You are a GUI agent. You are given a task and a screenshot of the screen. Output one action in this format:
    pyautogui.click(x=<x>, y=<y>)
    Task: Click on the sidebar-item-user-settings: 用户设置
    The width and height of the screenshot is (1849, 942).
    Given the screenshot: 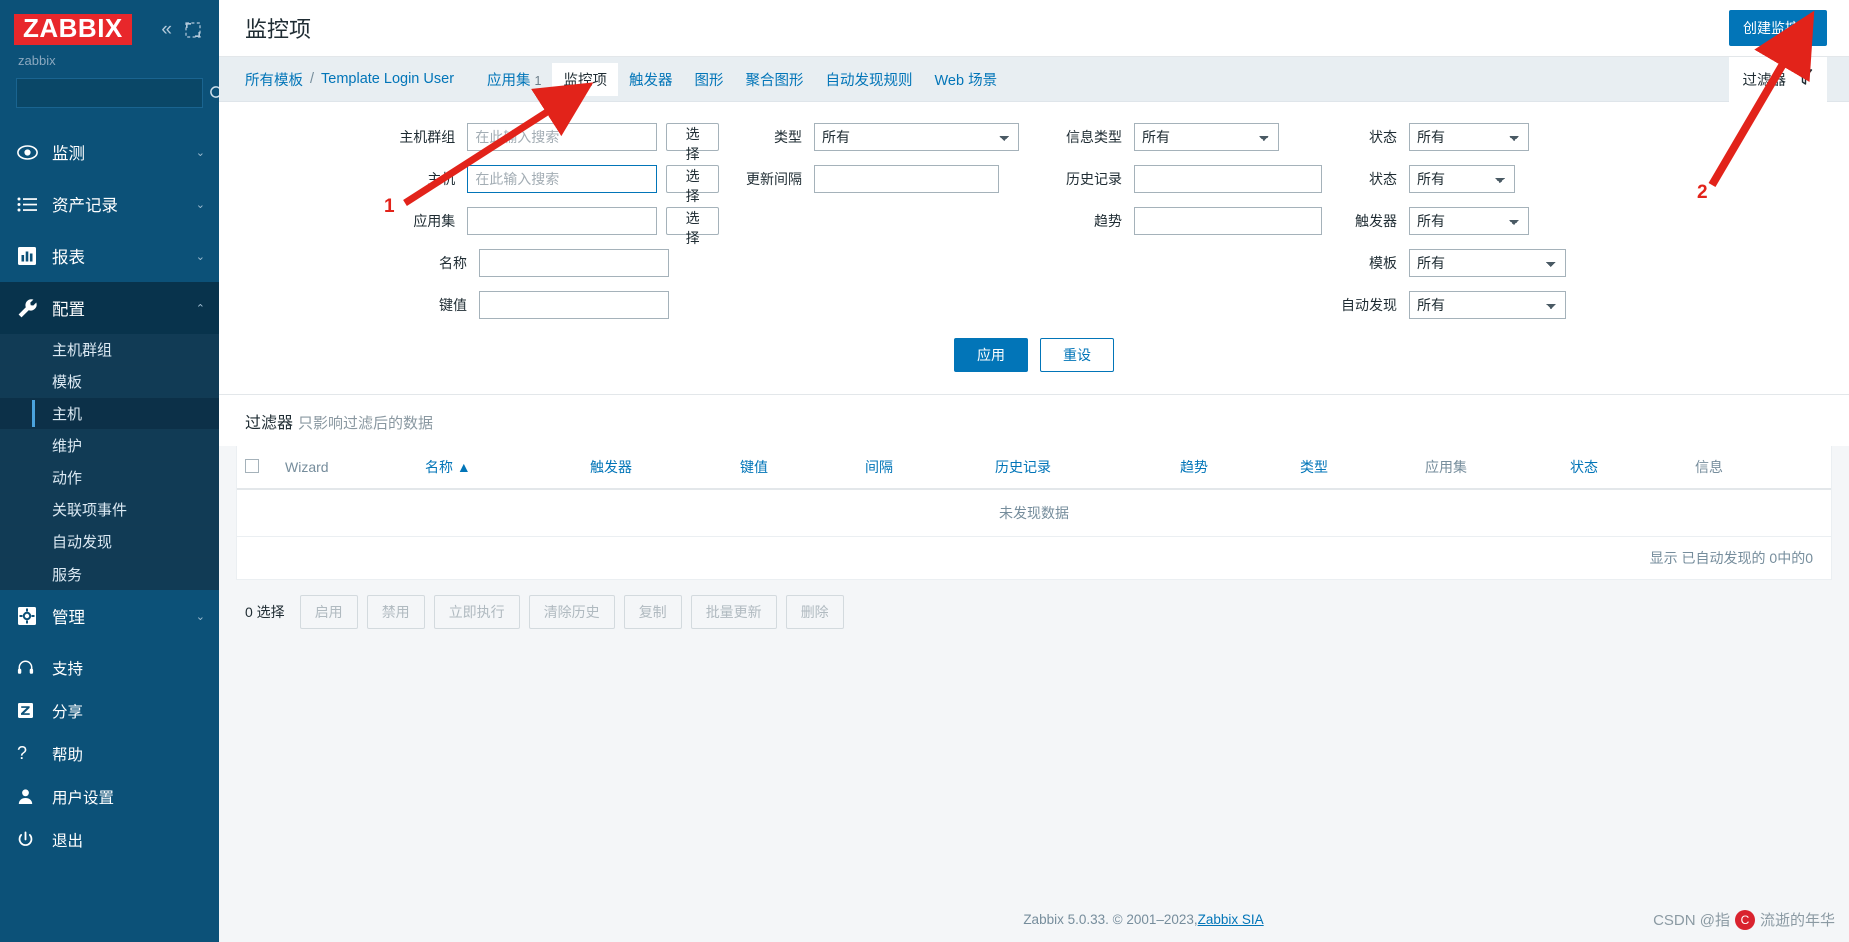 What is the action you would take?
    pyautogui.click(x=109, y=796)
    